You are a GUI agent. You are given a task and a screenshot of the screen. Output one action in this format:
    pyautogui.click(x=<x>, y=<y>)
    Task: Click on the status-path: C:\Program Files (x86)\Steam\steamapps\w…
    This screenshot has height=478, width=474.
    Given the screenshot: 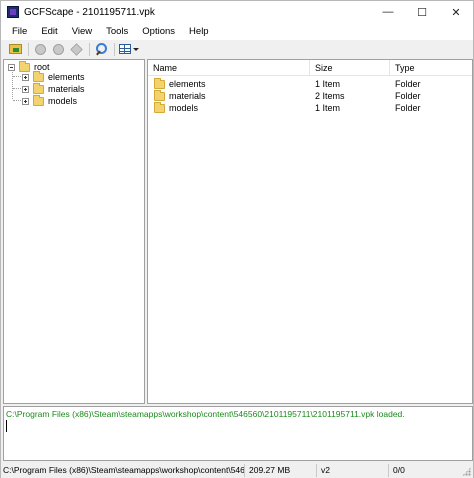 What is the action you would take?
    pyautogui.click(x=124, y=470)
    